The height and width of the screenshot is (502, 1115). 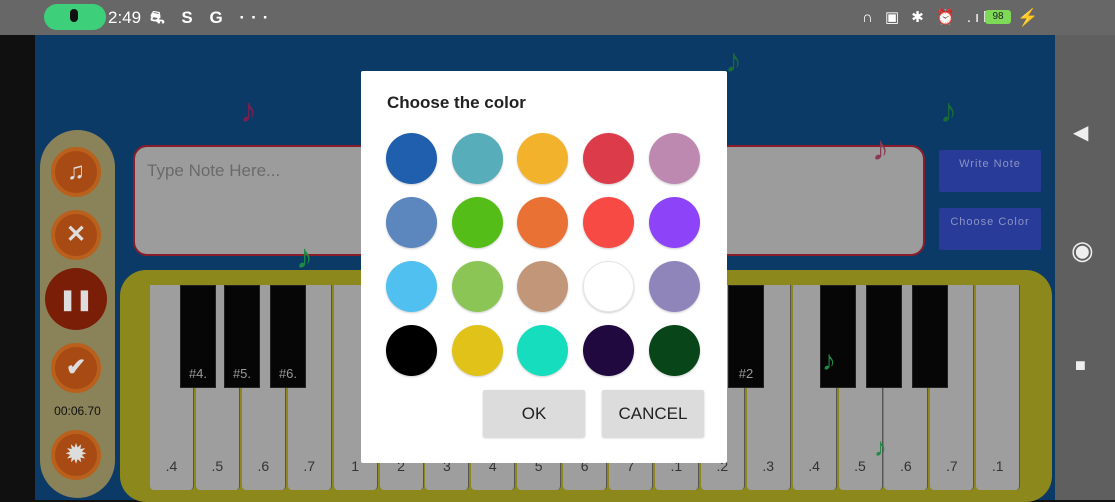 I want to click on timer: 00:06.70, so click(x=77, y=411).